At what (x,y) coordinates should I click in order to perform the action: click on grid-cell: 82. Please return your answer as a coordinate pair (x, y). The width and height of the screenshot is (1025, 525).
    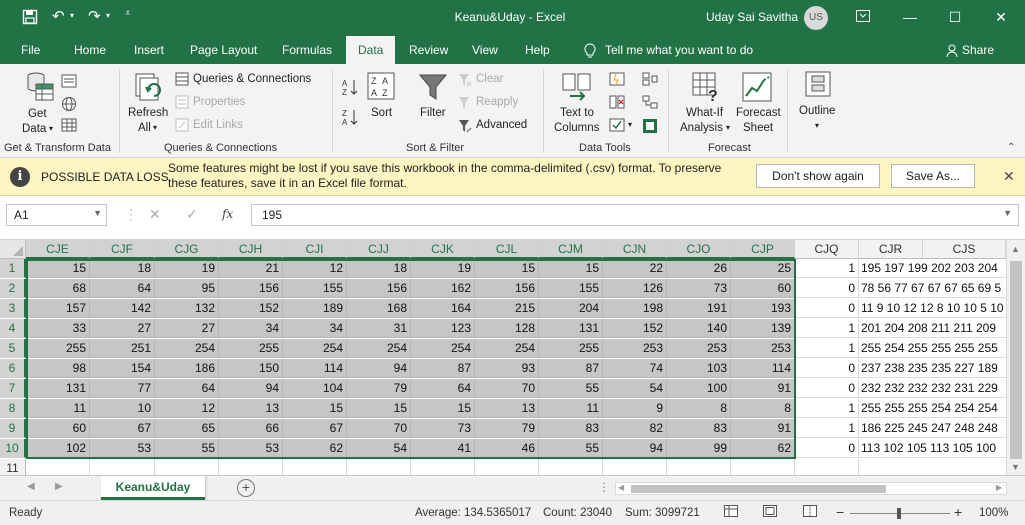
    Looking at the image, I should click on (635, 428).